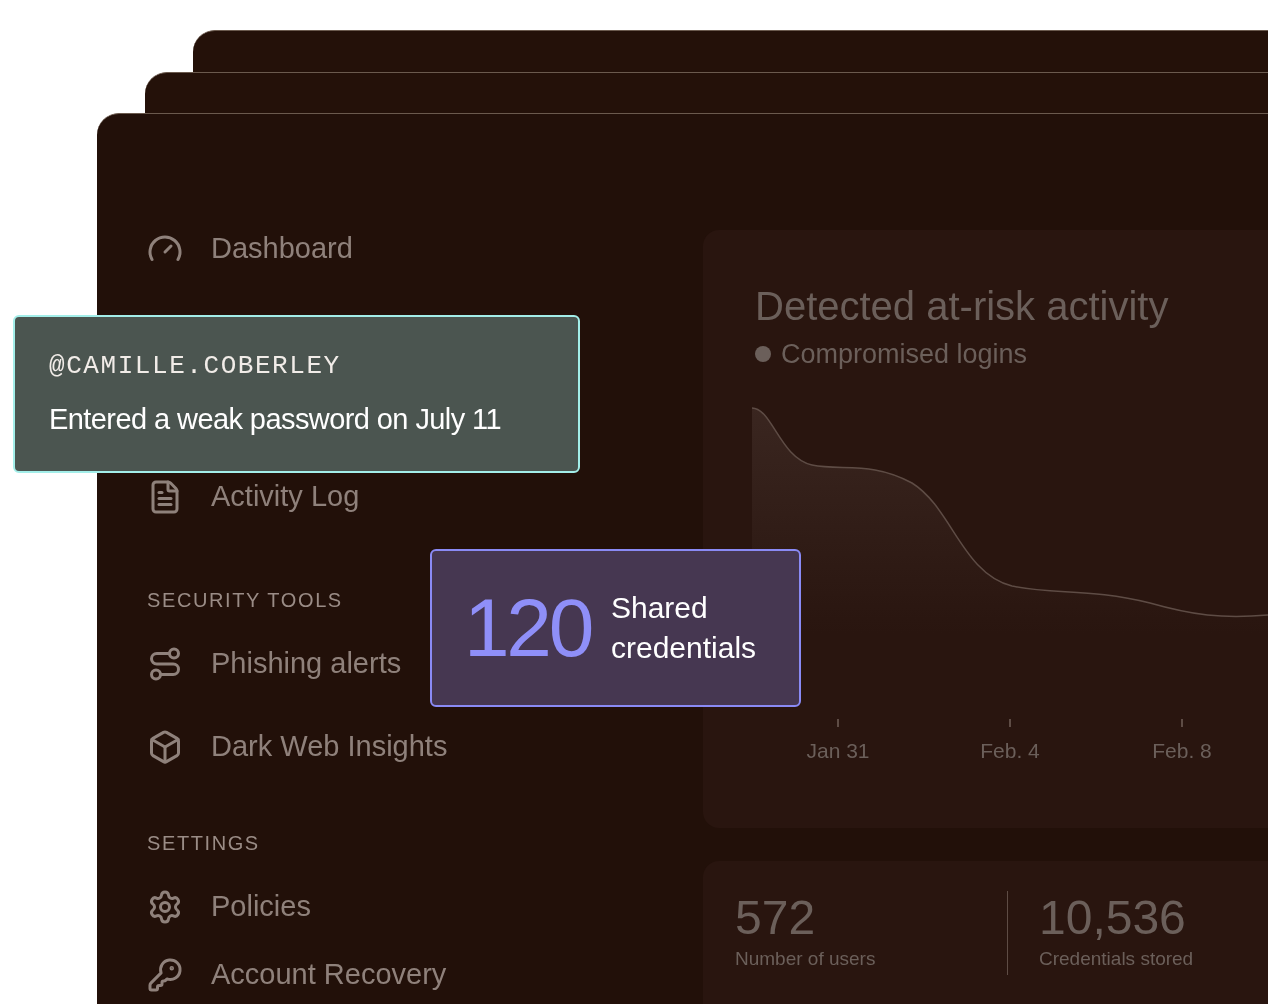 This screenshot has height=1004, width=1268. I want to click on section-heading: SETTINGS, so click(203, 843).